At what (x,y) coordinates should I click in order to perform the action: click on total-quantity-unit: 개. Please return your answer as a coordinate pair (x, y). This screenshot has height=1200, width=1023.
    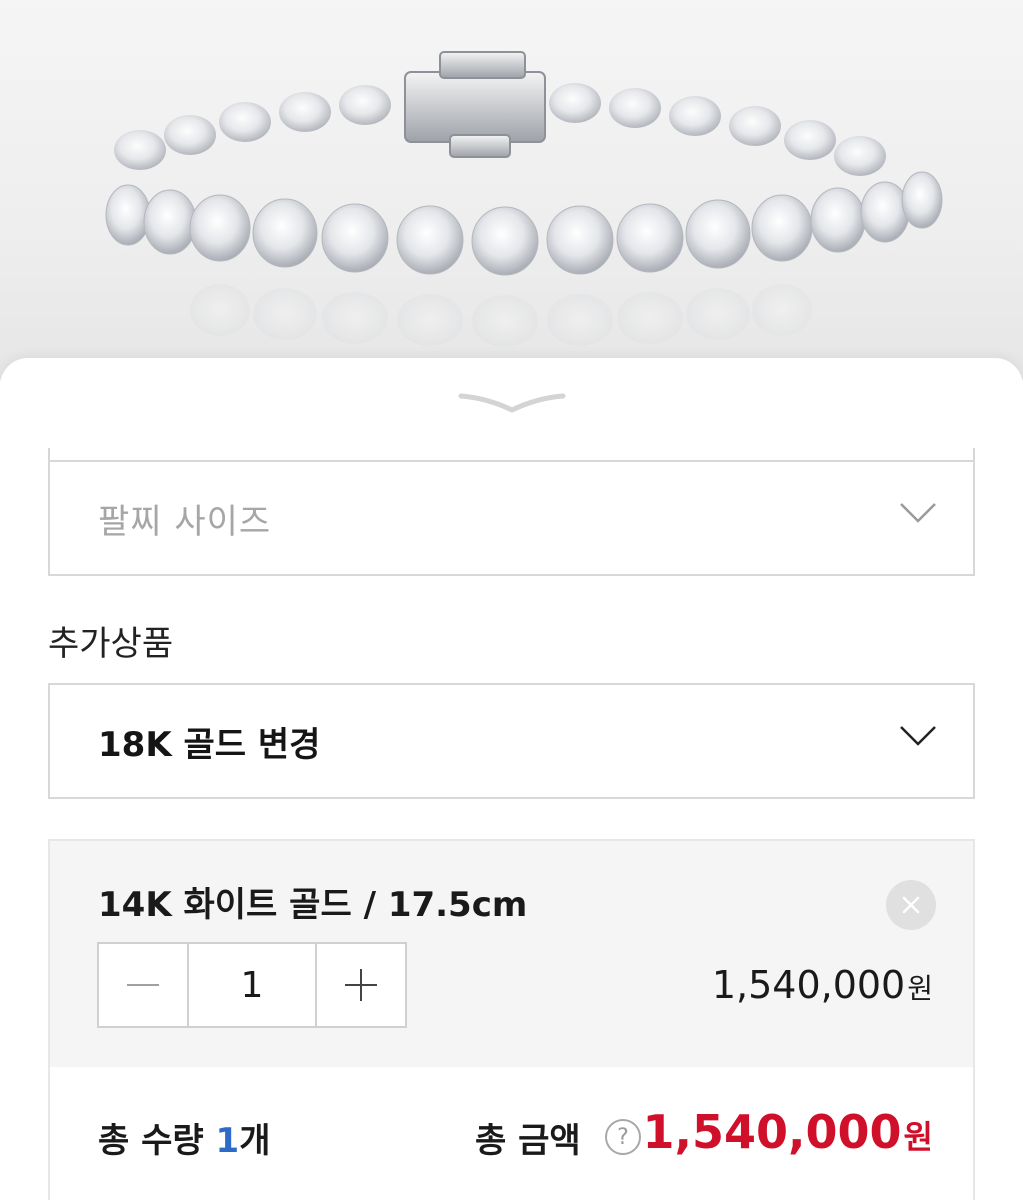
    Looking at the image, I should click on (255, 1141).